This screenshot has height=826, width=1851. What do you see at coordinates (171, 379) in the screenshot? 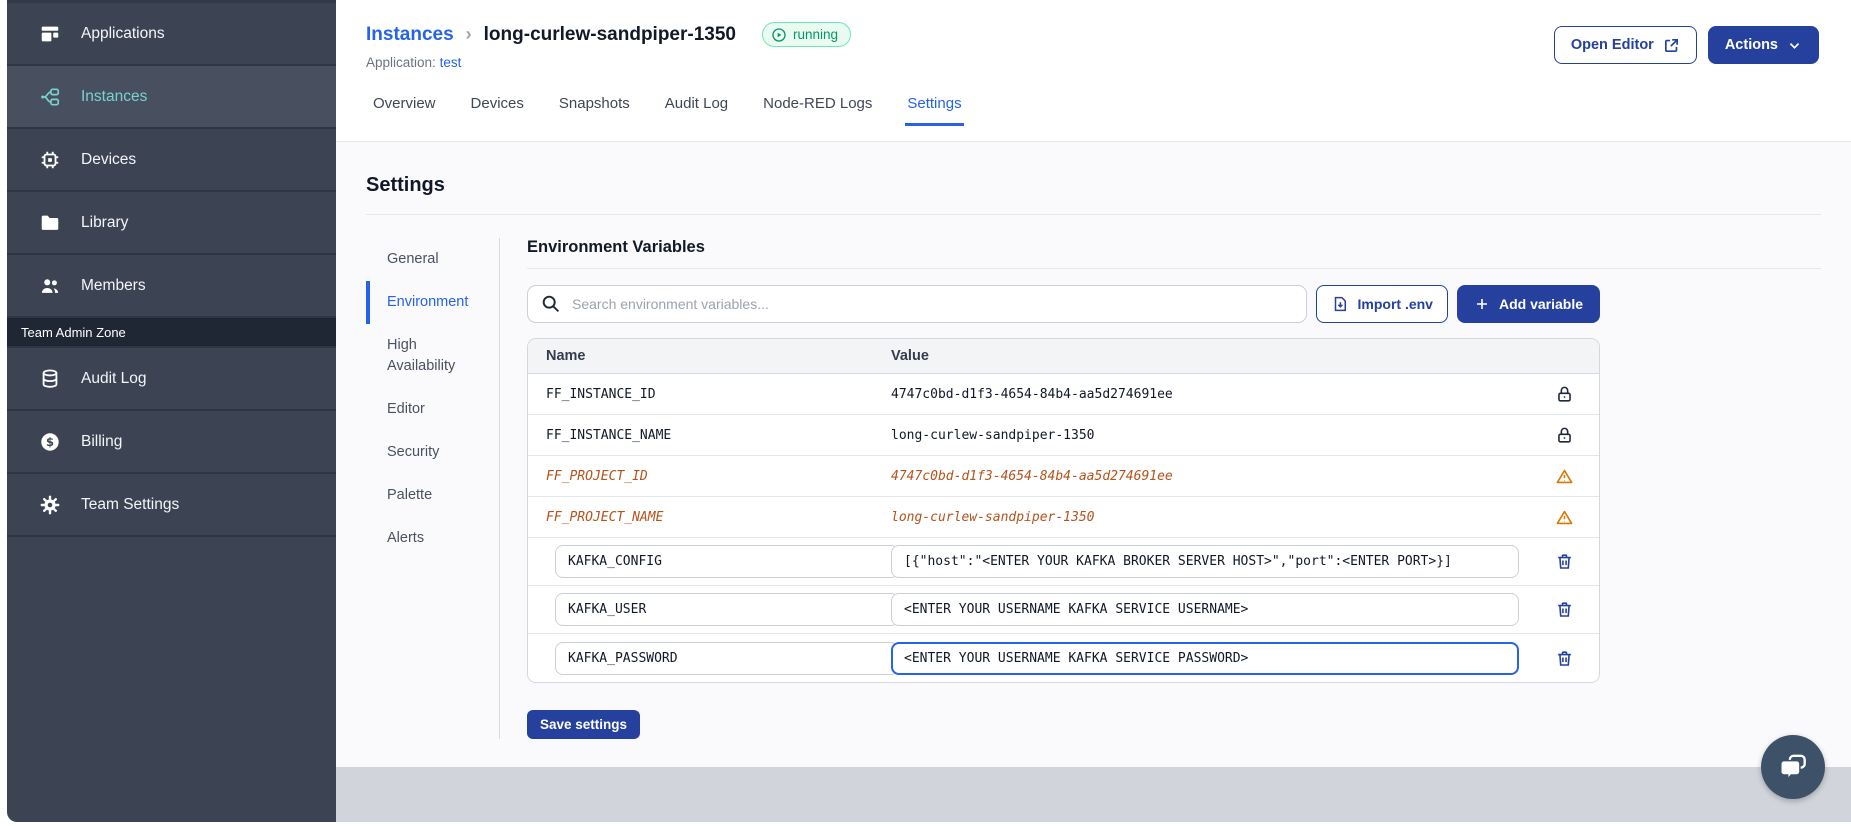
I see `sidebar-item-audit-log: Audit Log` at bounding box center [171, 379].